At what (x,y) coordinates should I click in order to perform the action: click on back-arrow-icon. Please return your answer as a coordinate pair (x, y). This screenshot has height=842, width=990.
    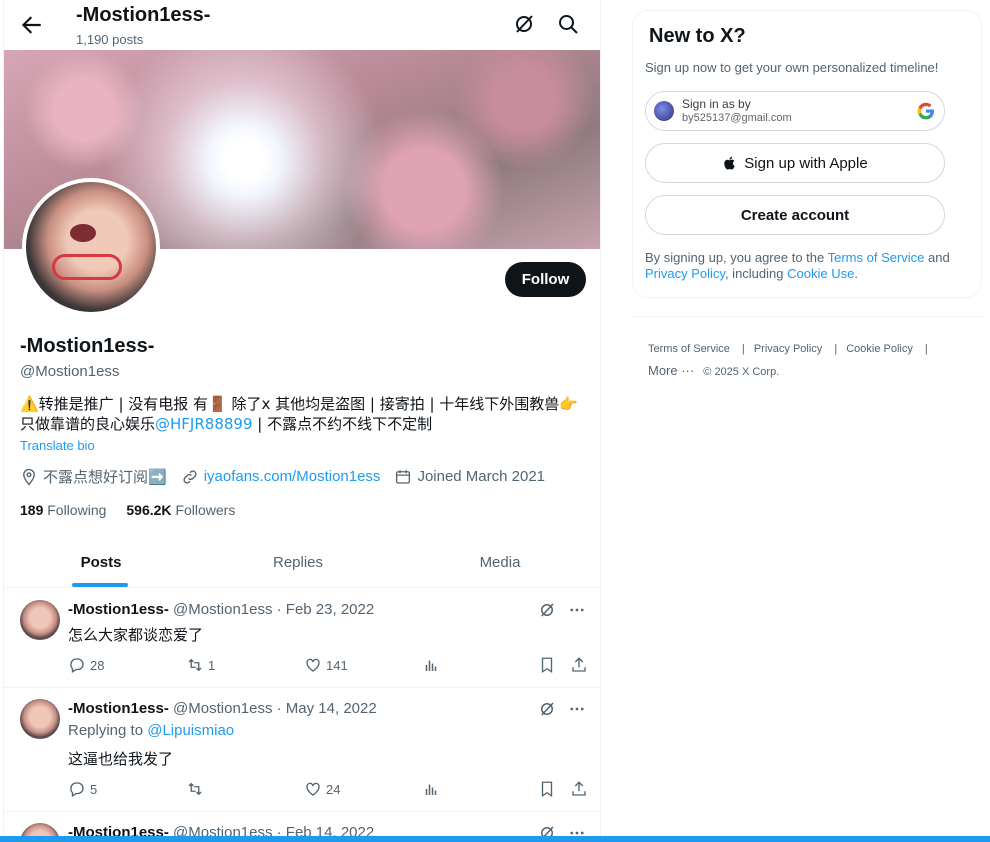
    Looking at the image, I should click on (31, 25).